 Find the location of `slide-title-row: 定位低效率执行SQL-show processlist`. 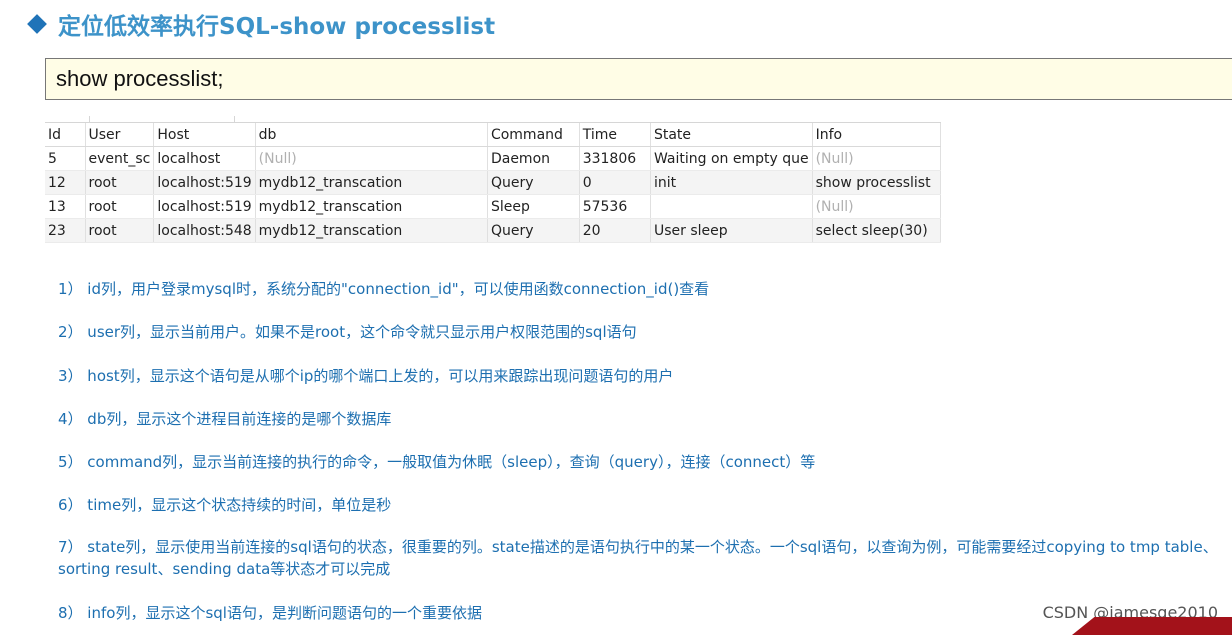

slide-title-row: 定位低效率执行SQL-show processlist is located at coordinates (260, 24).